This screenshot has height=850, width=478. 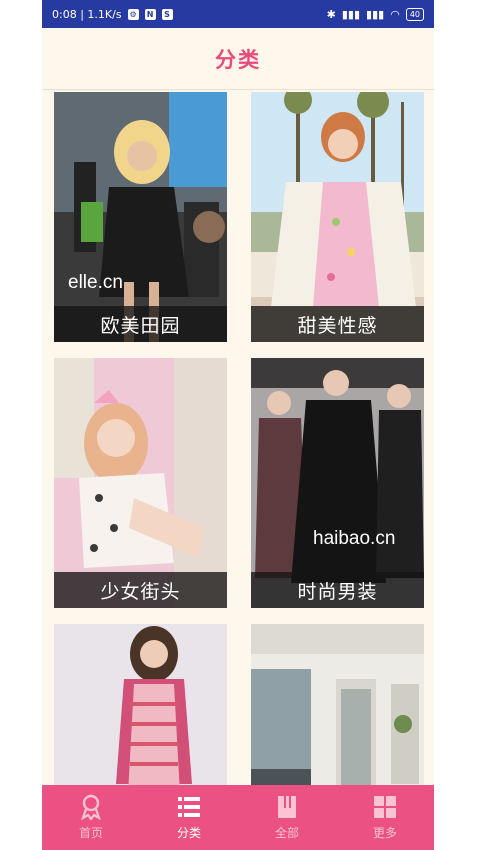 I want to click on bottom-nav: 首页 分类 全部 更多, so click(x=238, y=817).